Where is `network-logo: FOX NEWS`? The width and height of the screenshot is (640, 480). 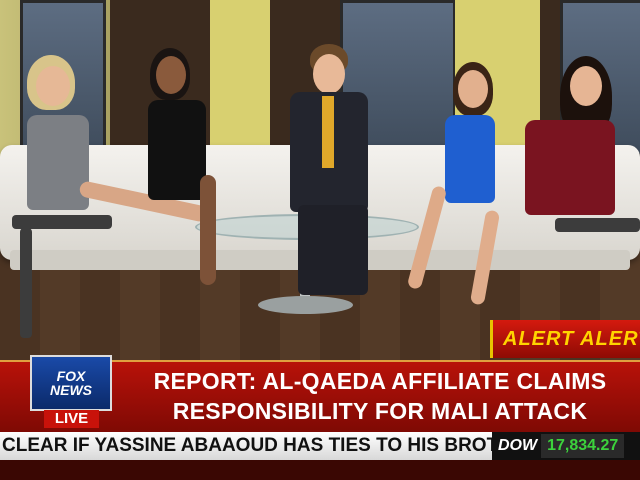
network-logo: FOX NEWS is located at coordinates (71, 383).